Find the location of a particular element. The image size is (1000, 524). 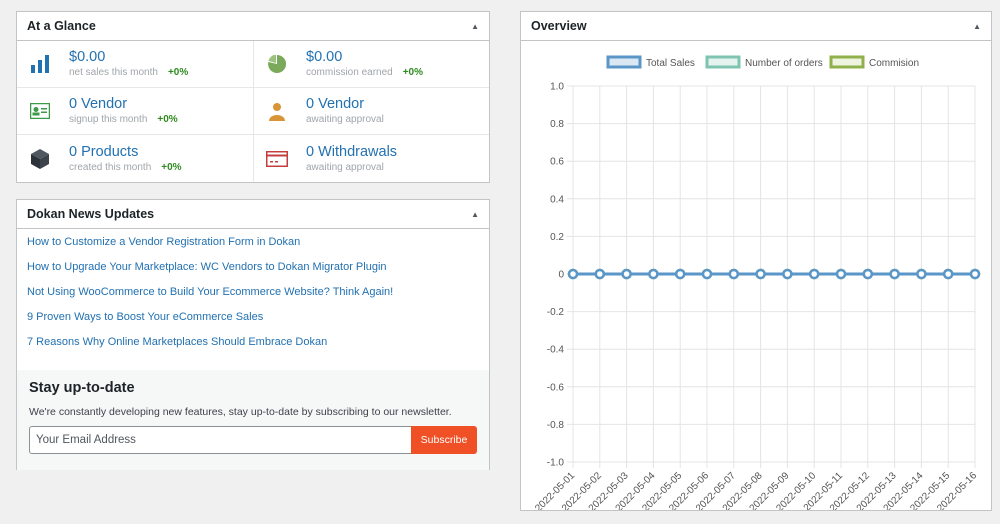

y-tick-label: 0.4 is located at coordinates (557, 199).